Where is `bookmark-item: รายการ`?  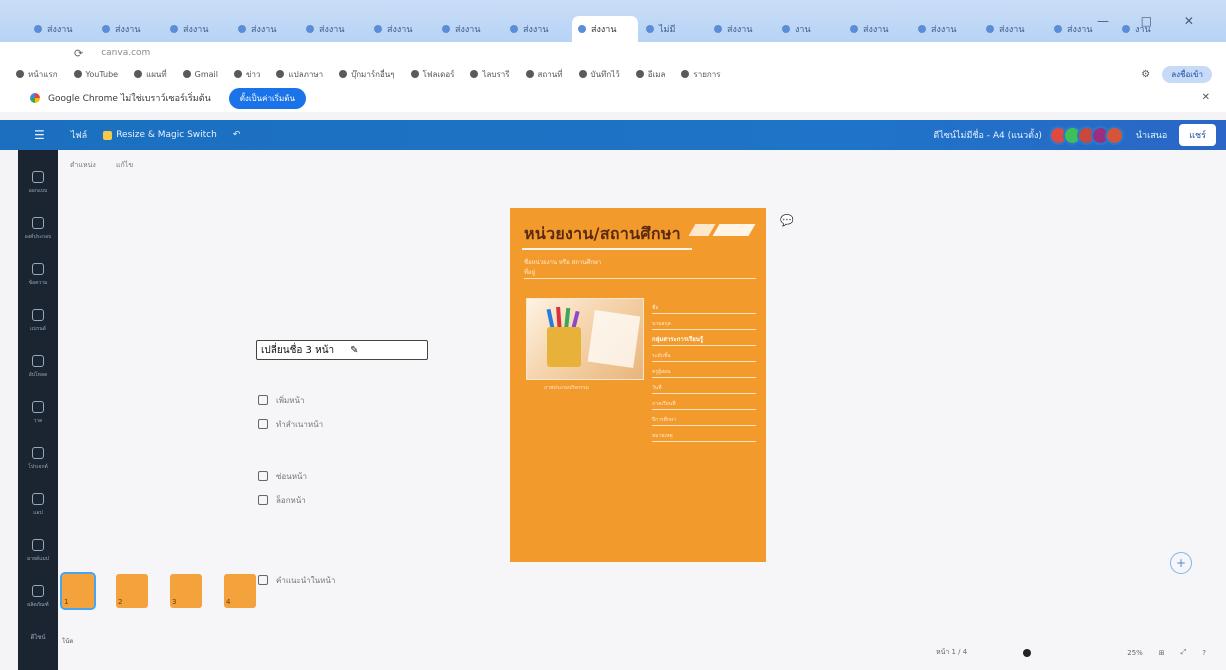
bookmark-item: รายการ is located at coordinates (701, 74).